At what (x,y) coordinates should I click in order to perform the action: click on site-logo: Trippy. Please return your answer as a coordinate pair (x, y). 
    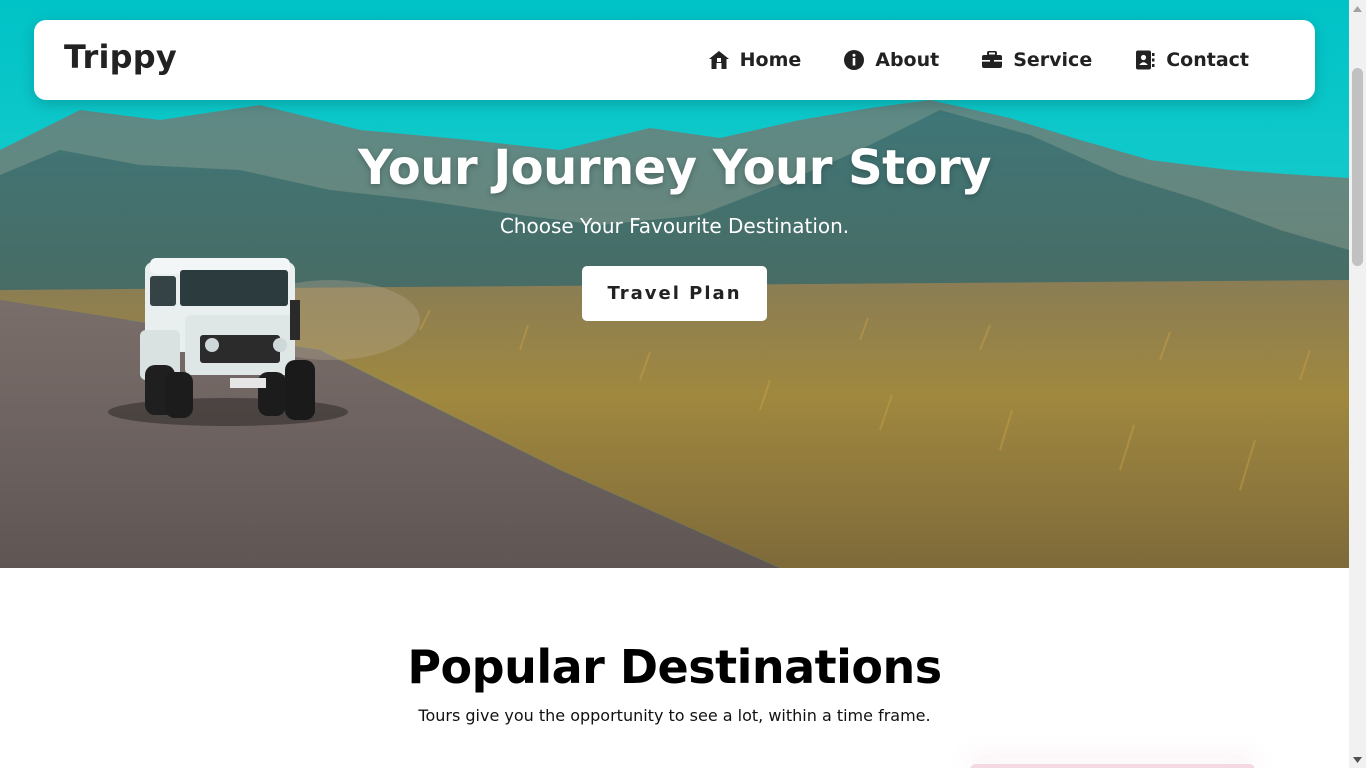
    Looking at the image, I should click on (120, 57).